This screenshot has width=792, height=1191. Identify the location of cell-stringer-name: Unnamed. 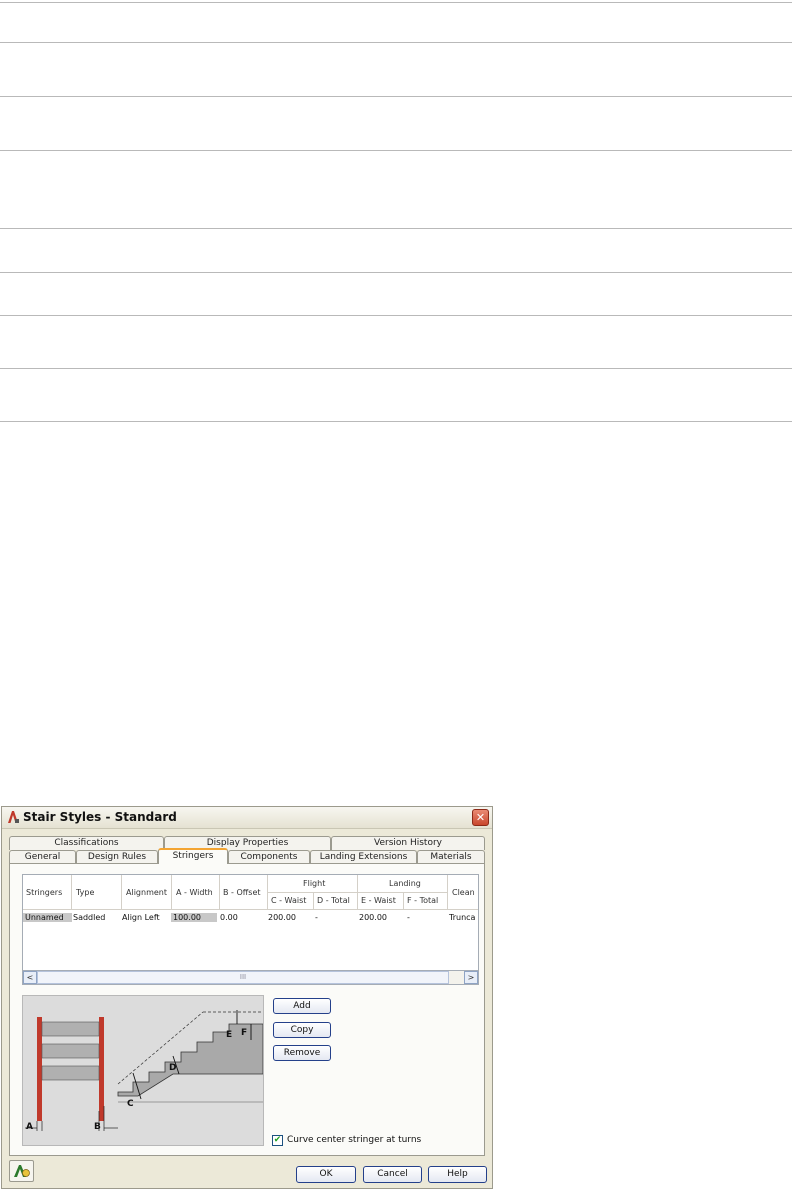
(47, 917).